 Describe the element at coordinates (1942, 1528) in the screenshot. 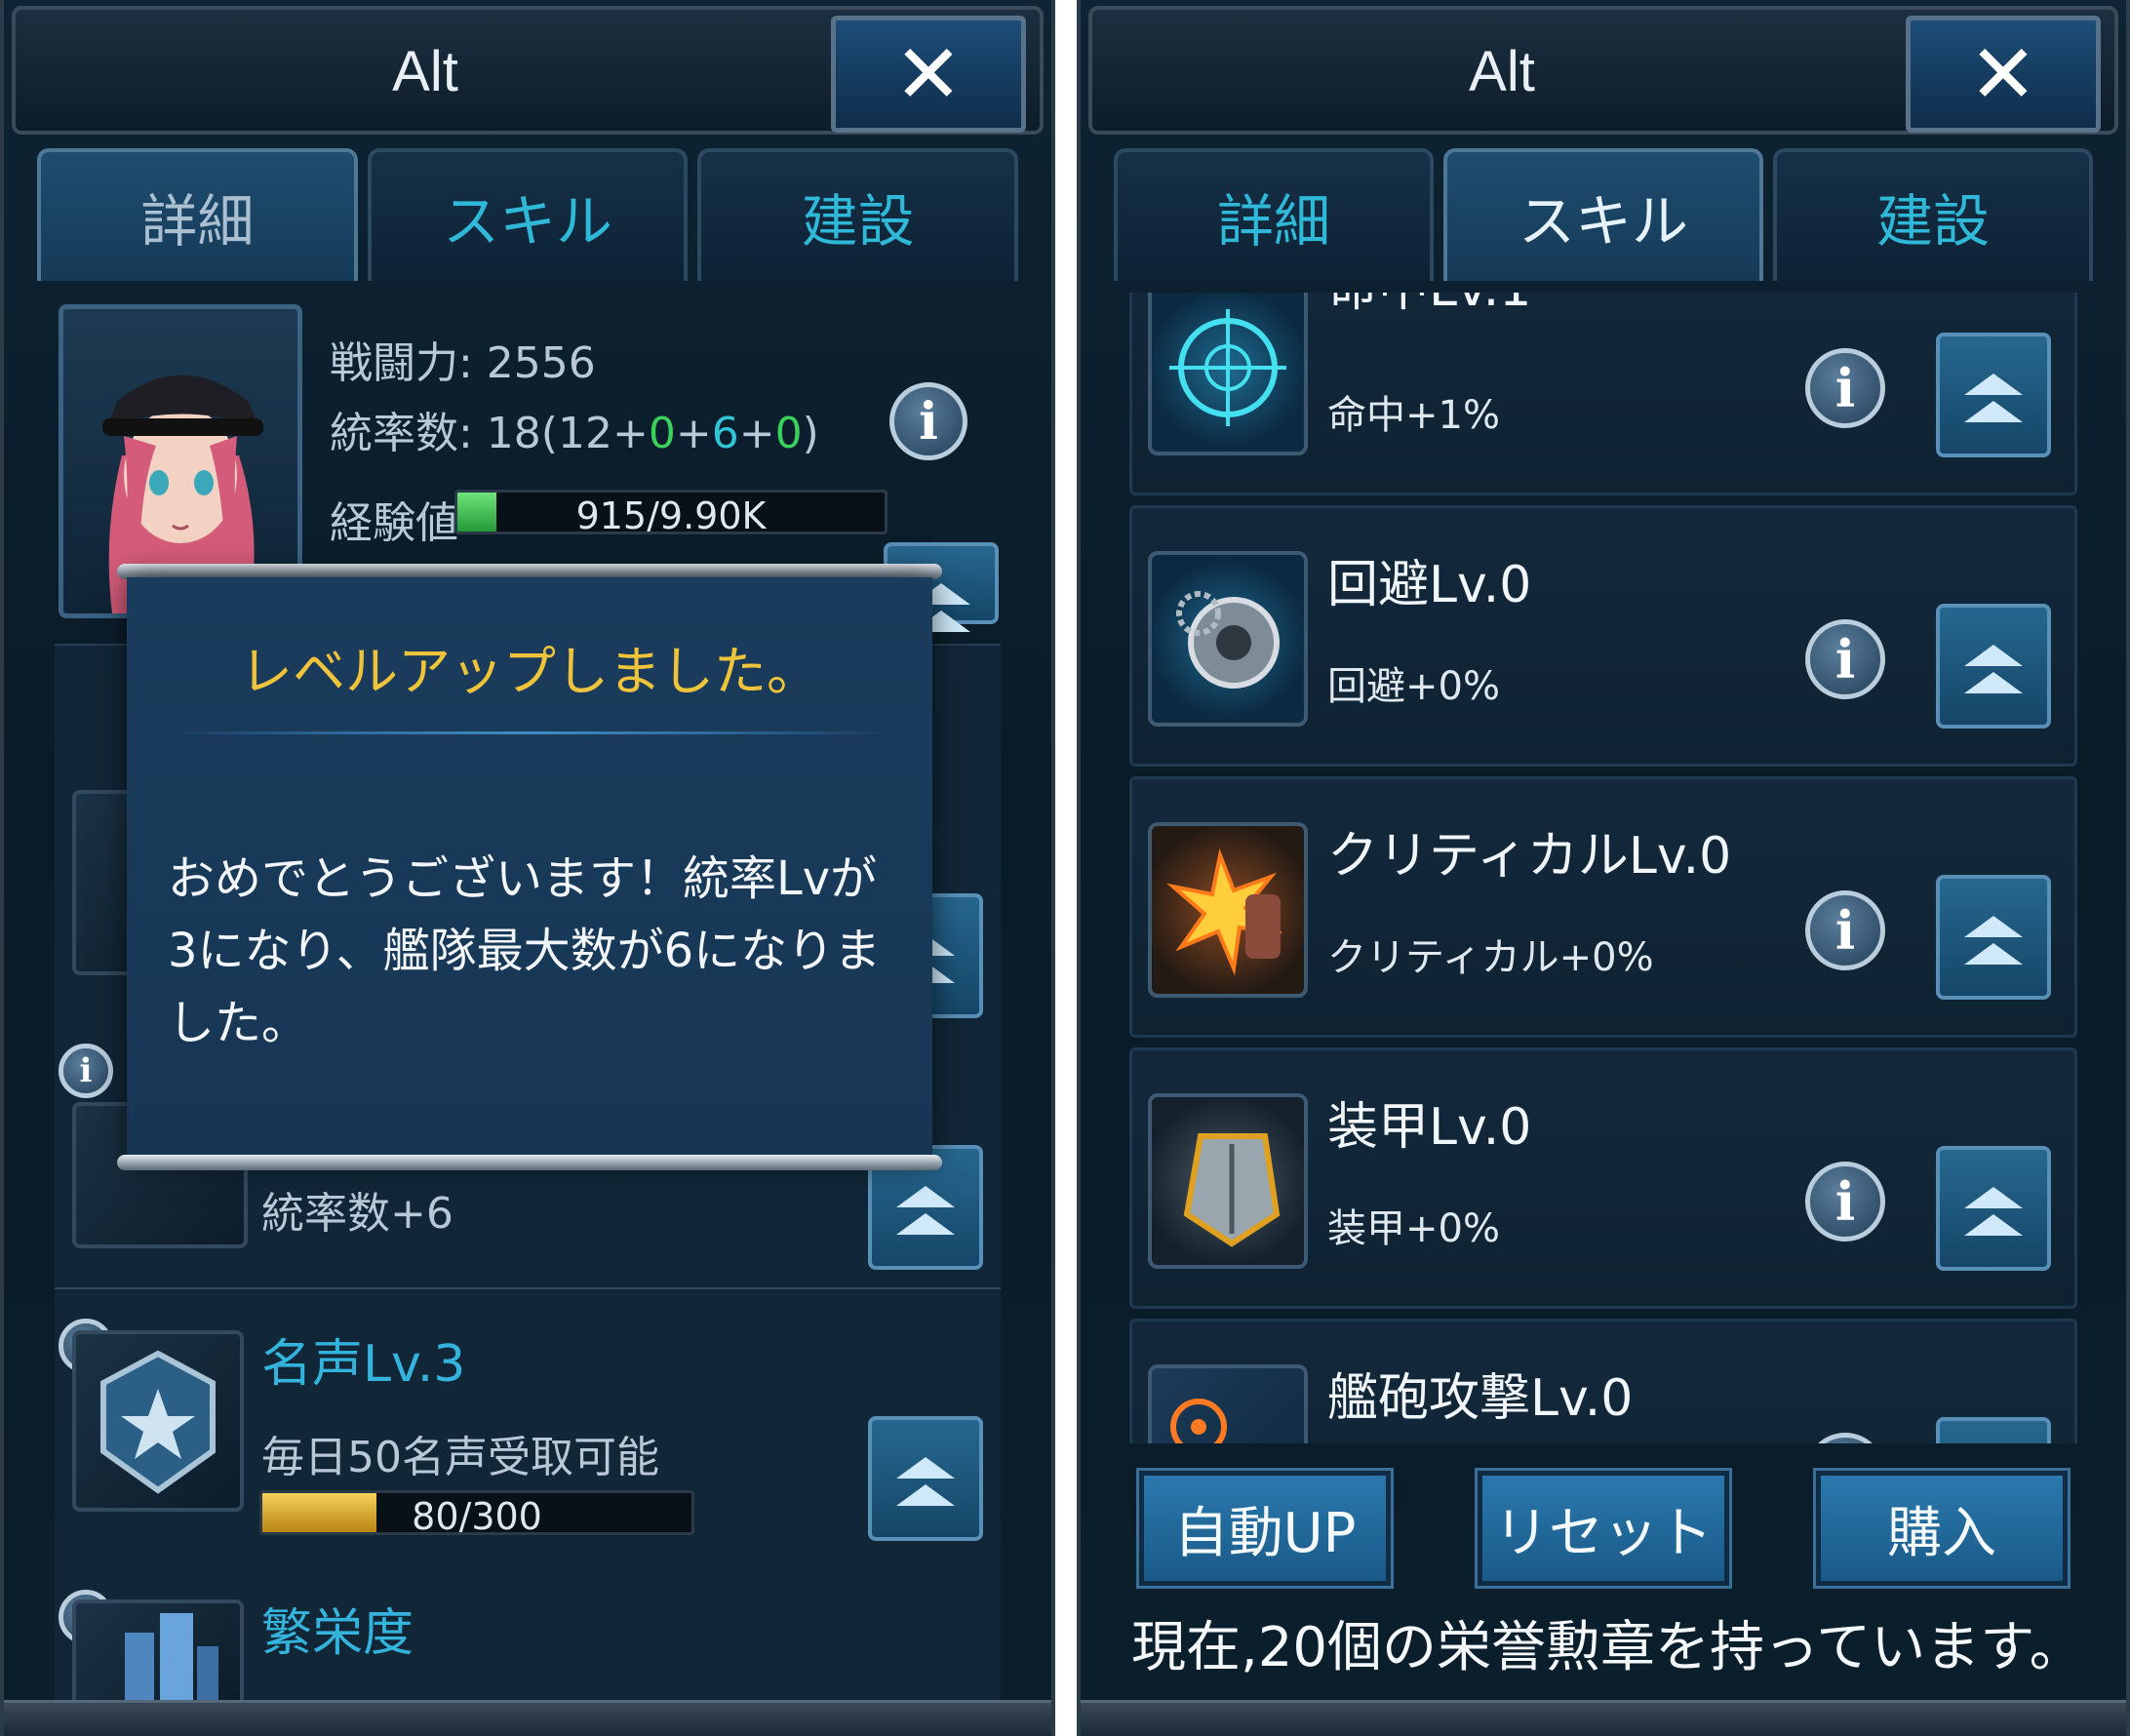

I see `buy-button: 購入` at that location.